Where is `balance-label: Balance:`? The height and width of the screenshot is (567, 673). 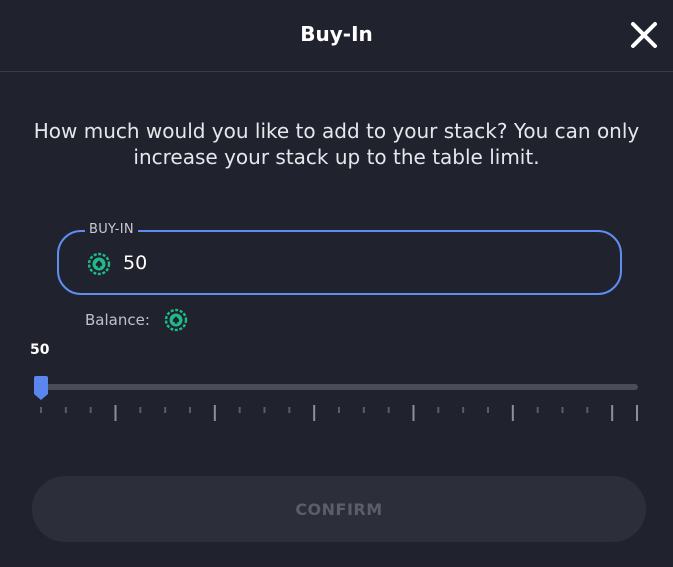
balance-label: Balance: is located at coordinates (117, 320).